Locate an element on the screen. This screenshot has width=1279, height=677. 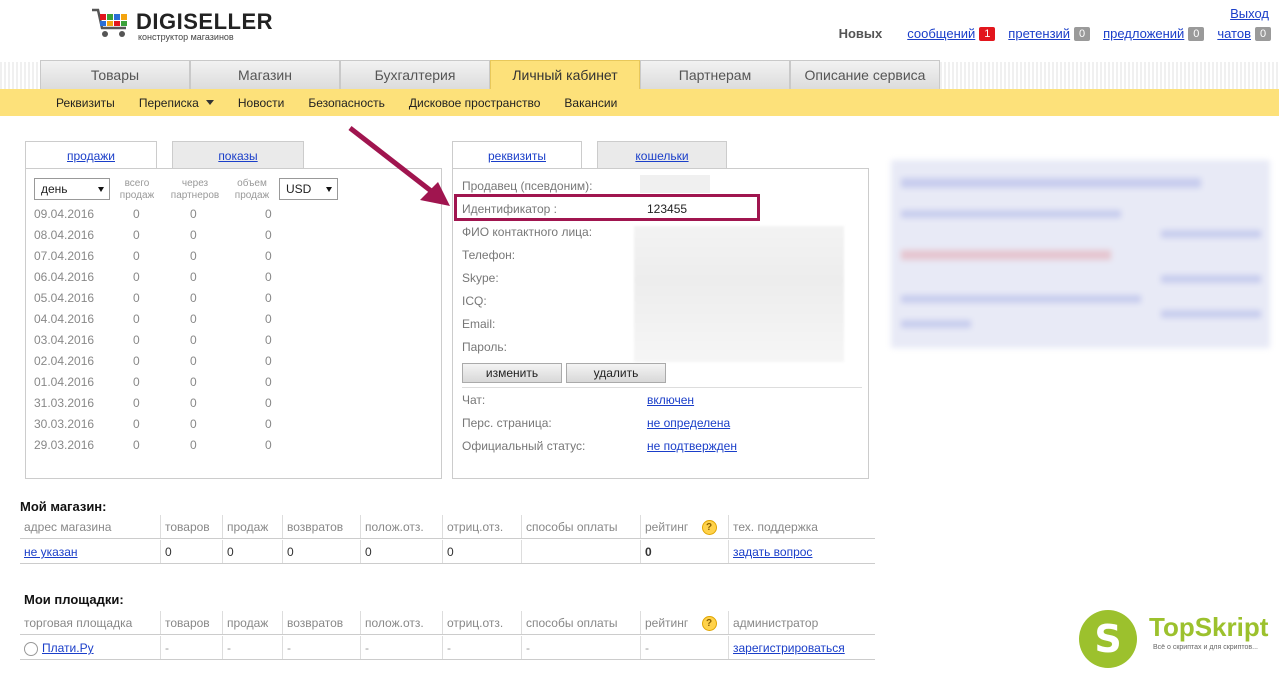
subnav-vacancies: Вакансии is located at coordinates (590, 103).